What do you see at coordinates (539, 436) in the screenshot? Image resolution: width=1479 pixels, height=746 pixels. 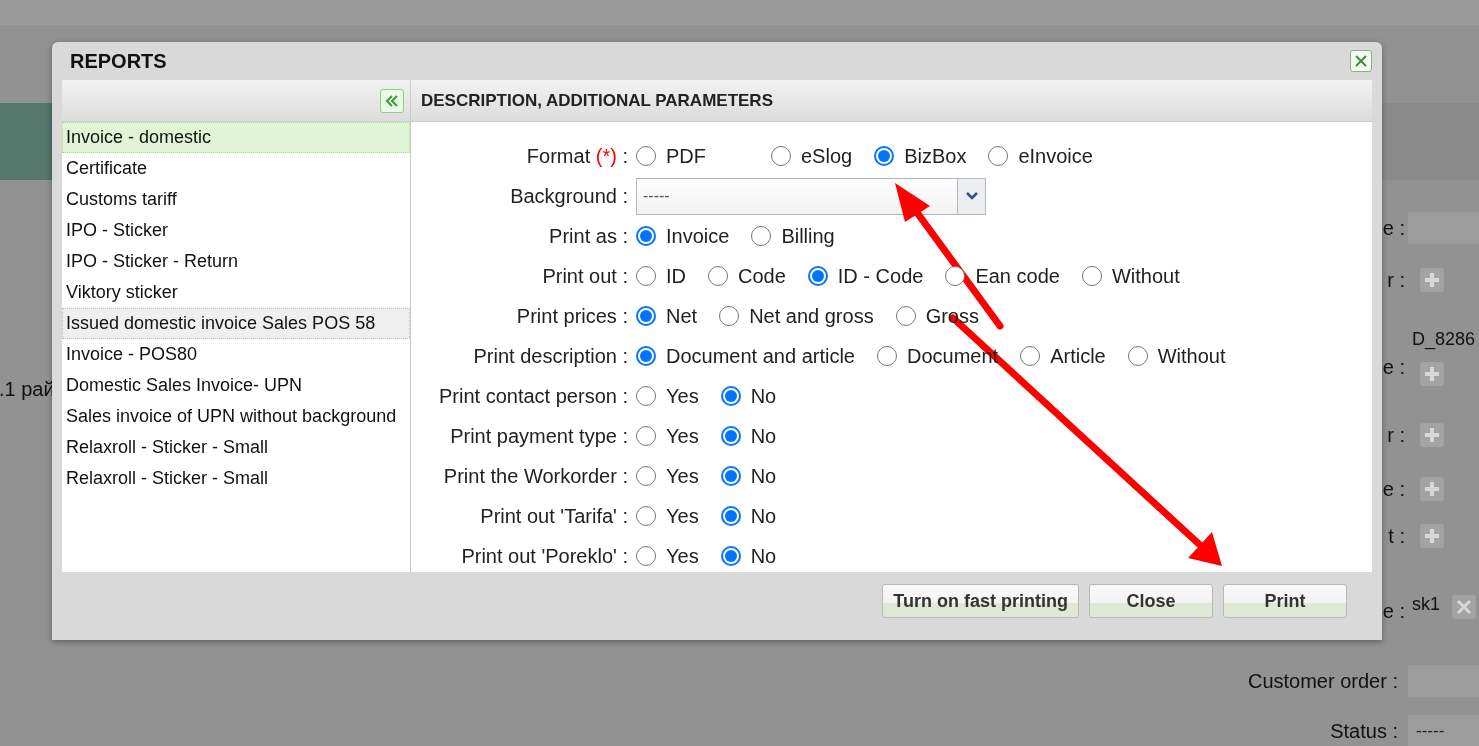 I see `field-label: Print payment type :` at bounding box center [539, 436].